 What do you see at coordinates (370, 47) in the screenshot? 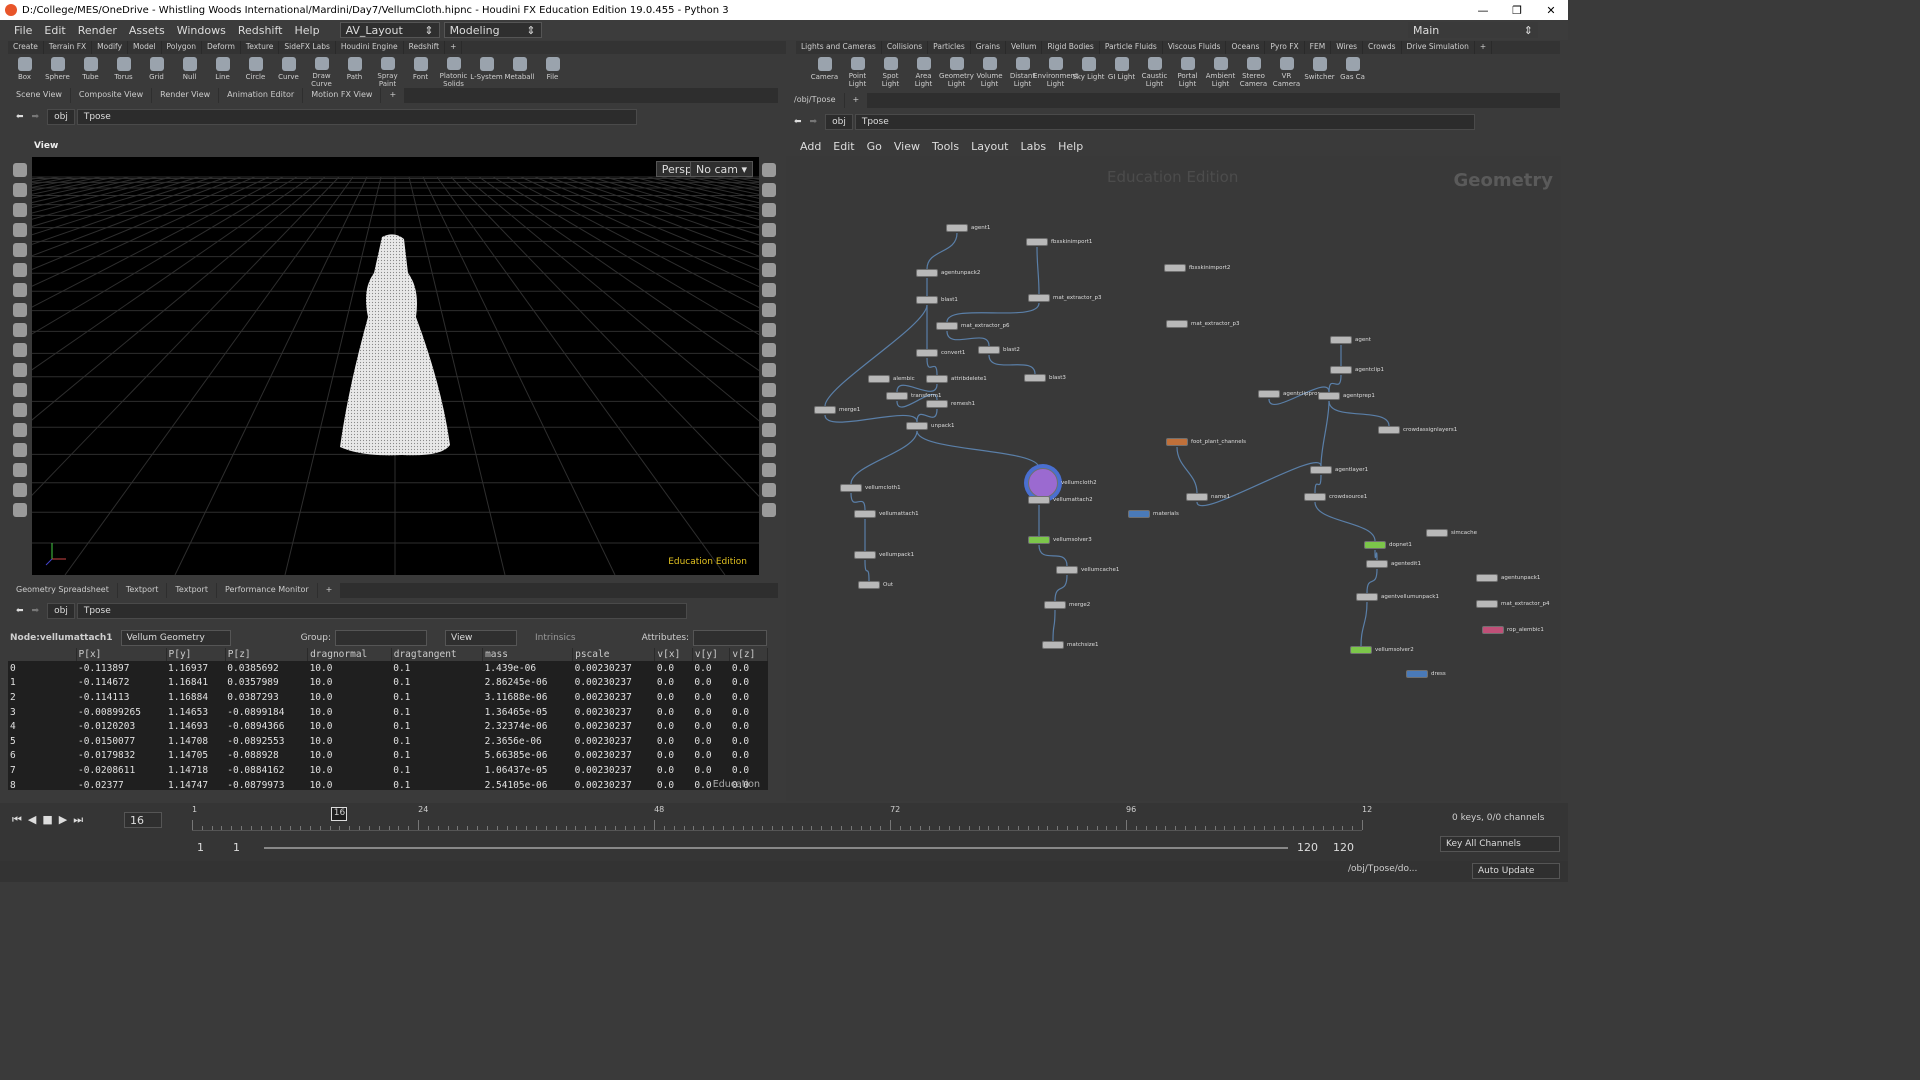
I see `shelf-tab: Houdini Engine` at bounding box center [370, 47].